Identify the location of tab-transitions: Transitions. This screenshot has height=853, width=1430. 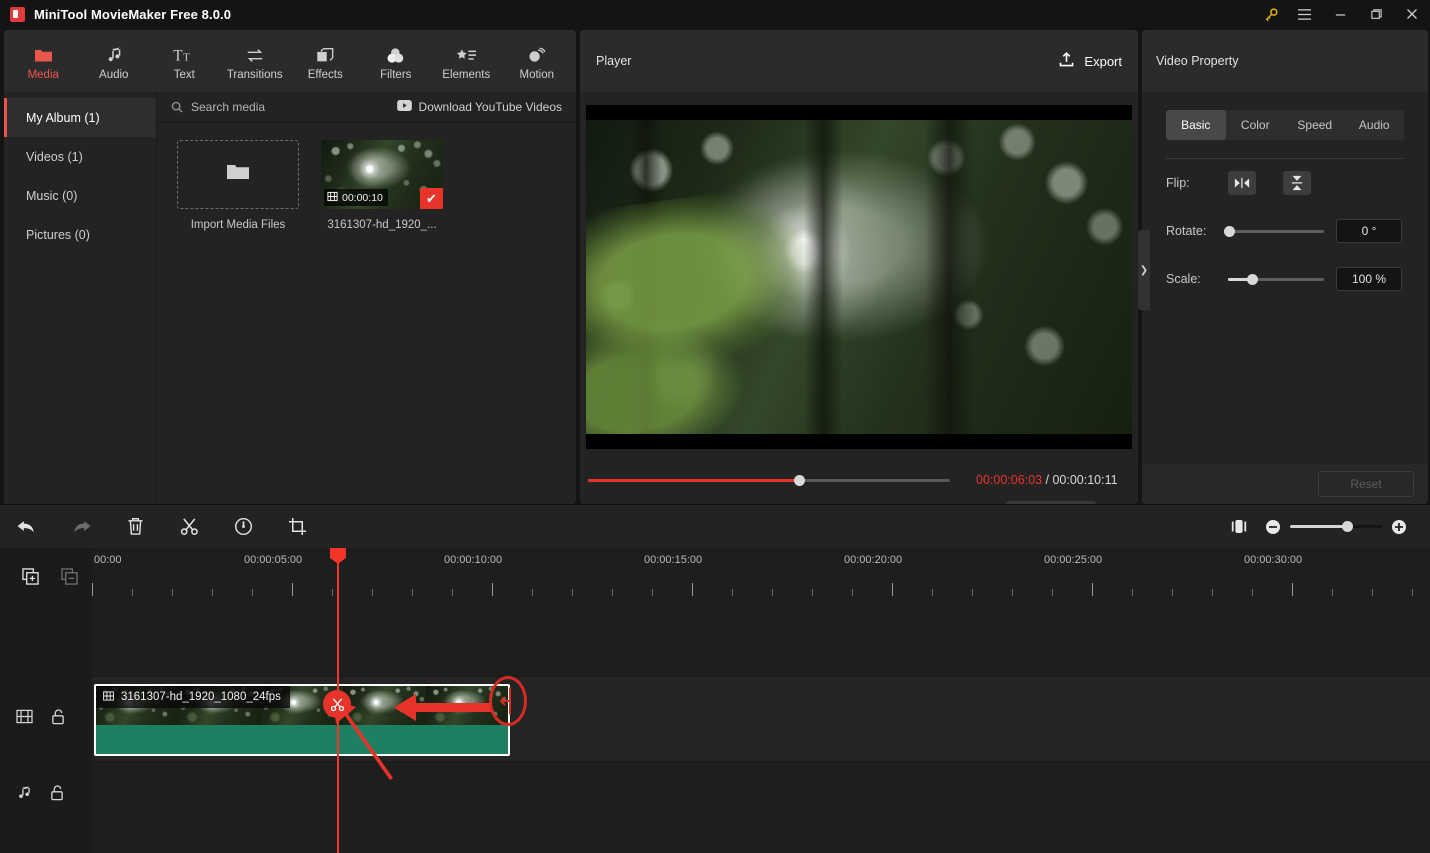
(255, 61).